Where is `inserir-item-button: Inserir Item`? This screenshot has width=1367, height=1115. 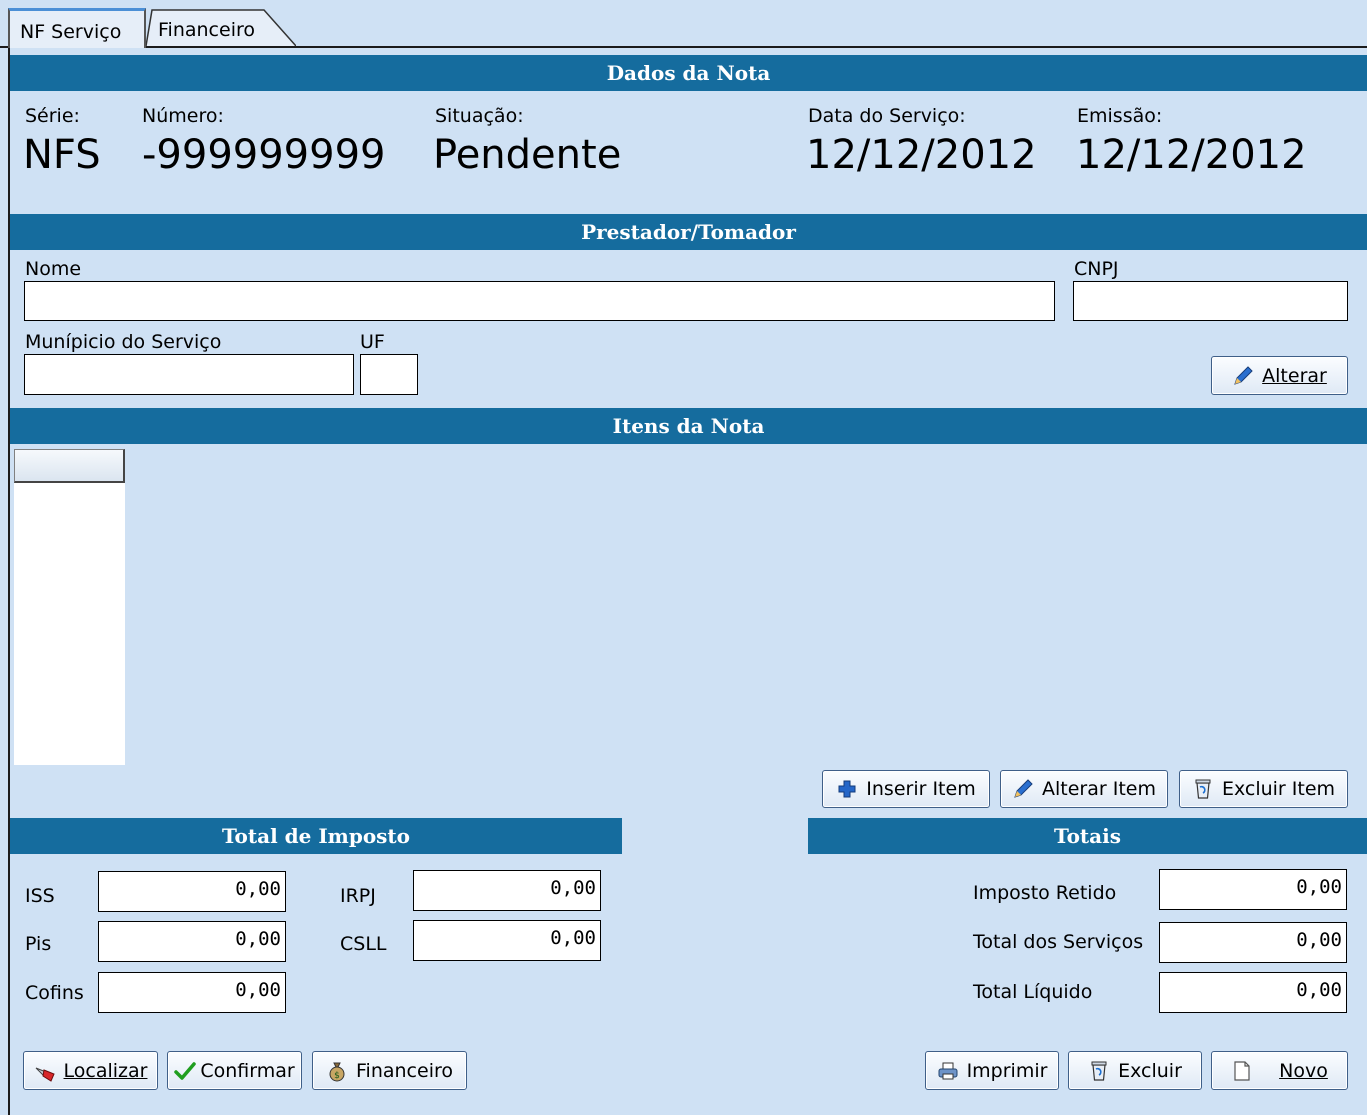 inserir-item-button: Inserir Item is located at coordinates (906, 789).